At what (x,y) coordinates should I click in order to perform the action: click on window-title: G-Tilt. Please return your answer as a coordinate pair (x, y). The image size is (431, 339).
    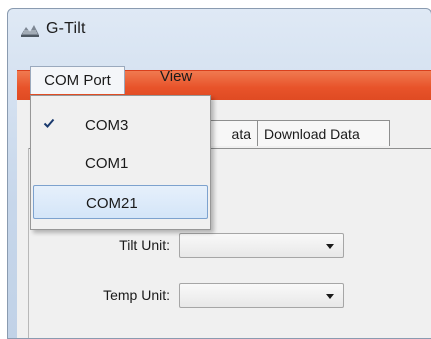
    Looking at the image, I should click on (66, 28).